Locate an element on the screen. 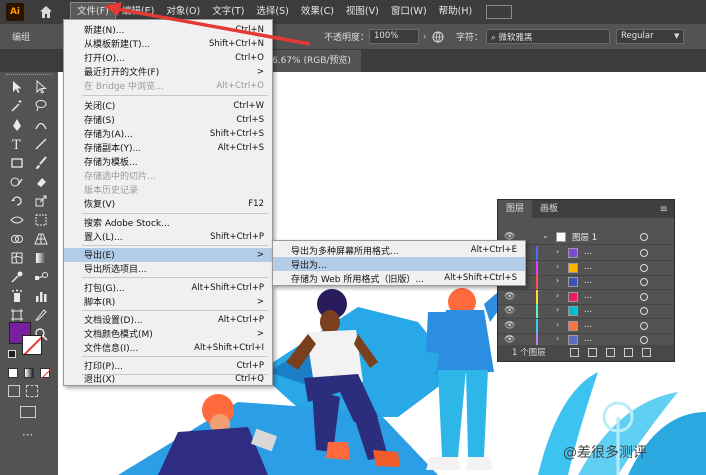 The image size is (706, 475). shape-builder-tool-icon is located at coordinates (17, 239).